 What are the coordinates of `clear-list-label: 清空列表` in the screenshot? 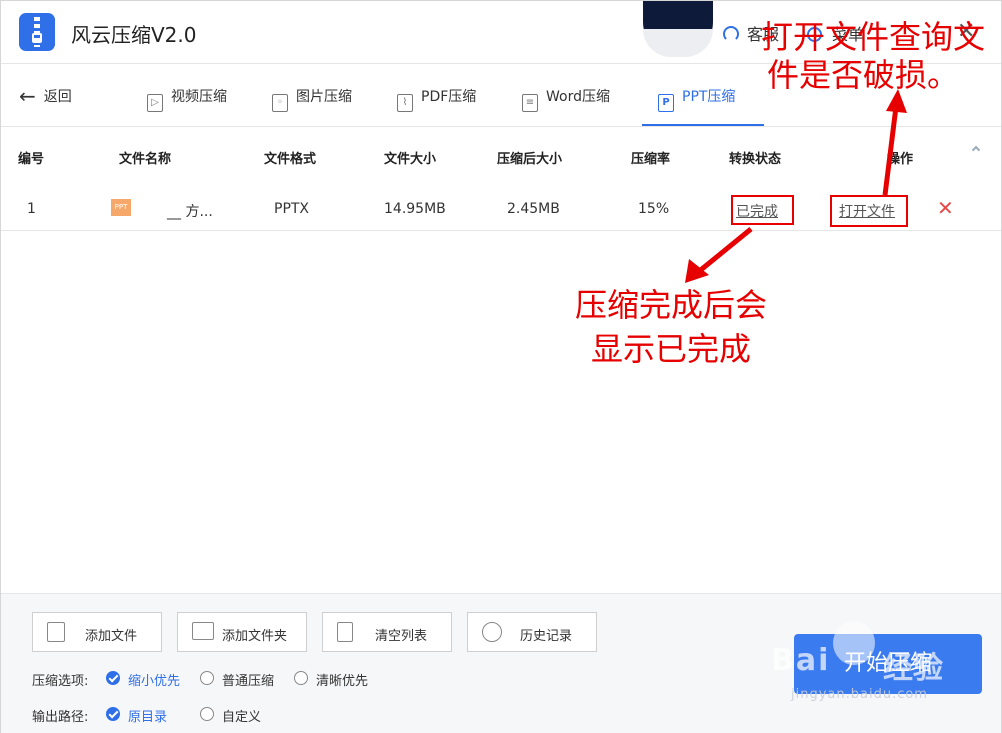 It's located at (401, 636).